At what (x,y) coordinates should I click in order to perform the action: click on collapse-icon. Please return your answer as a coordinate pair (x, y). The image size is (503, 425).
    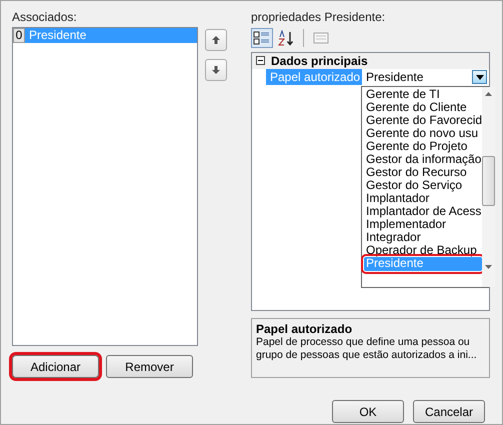
    Looking at the image, I should click on (260, 61).